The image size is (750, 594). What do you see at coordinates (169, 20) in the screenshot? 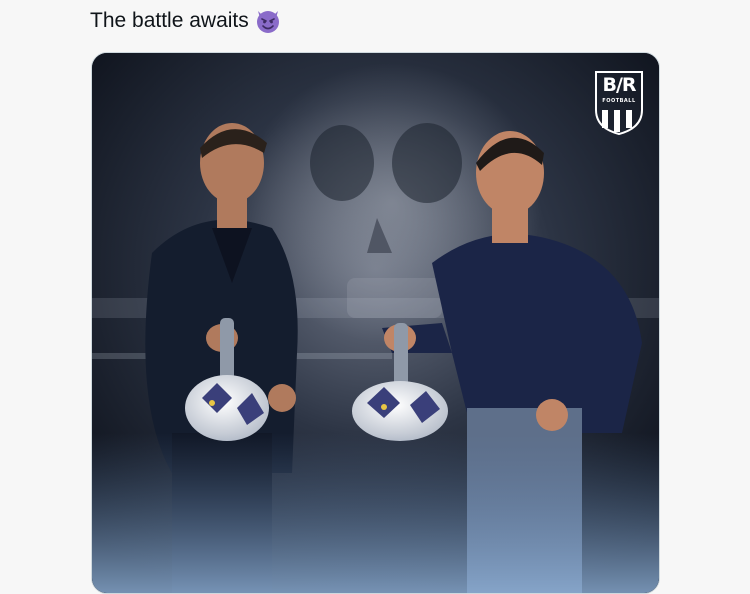
I see `tweet-text-content: The battle awaits` at bounding box center [169, 20].